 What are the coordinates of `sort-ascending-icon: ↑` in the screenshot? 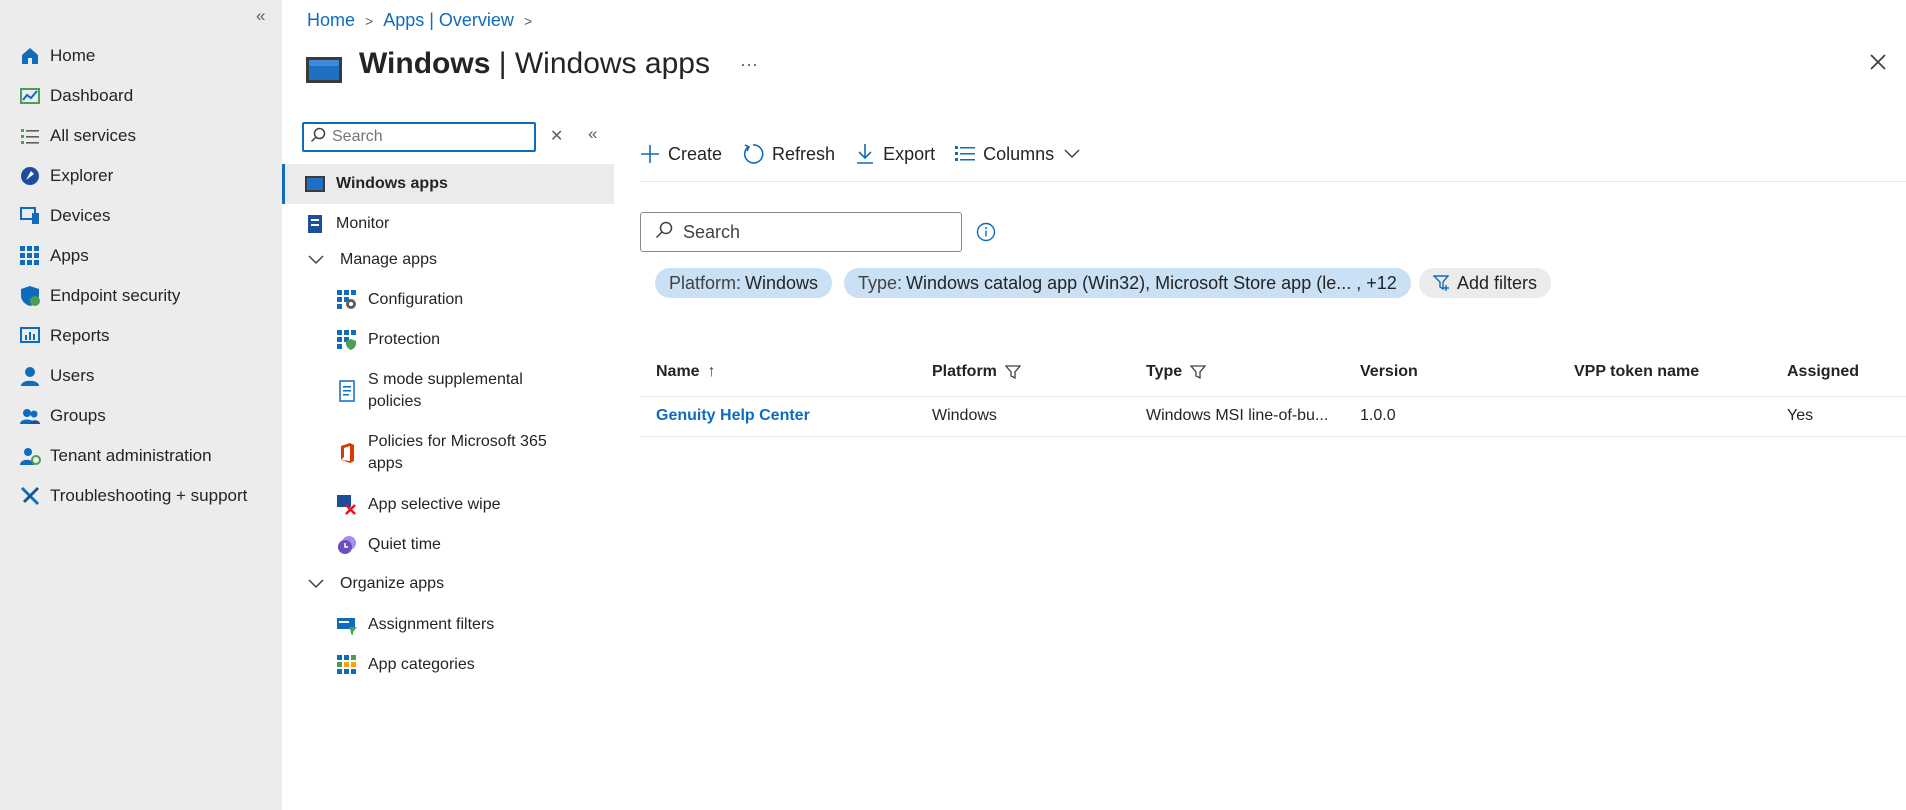 It's located at (712, 372).